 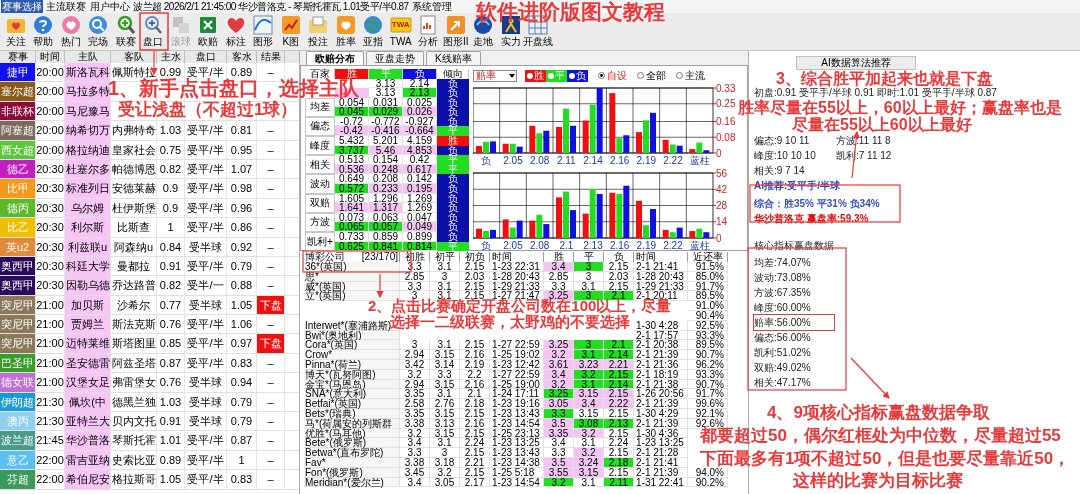 What do you see at coordinates (445, 257) in the screenshot?
I see `column-header: 初平` at bounding box center [445, 257].